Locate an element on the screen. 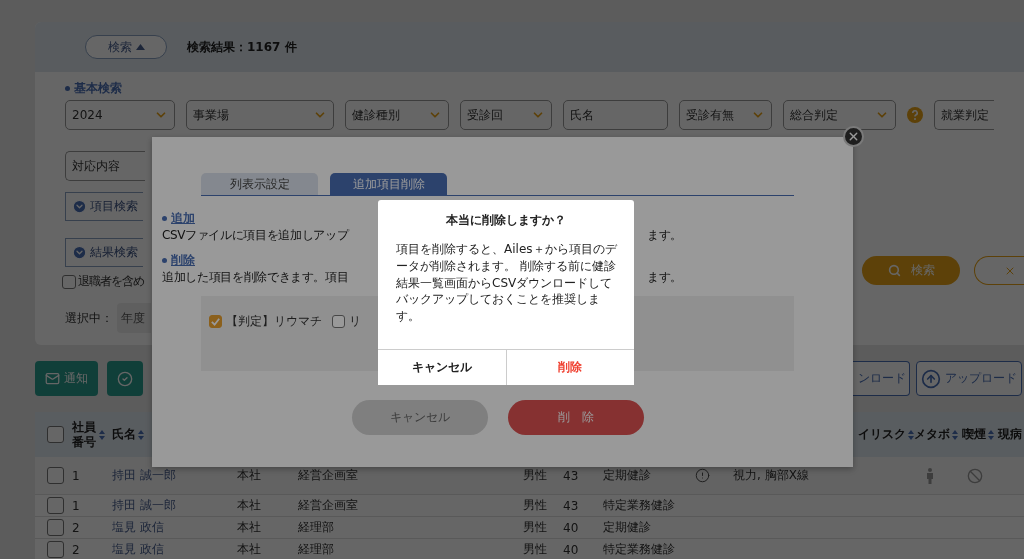 Image resolution: width=1024 pixels, height=559 pixels. dropdown: 健診種別 is located at coordinates (397, 115).